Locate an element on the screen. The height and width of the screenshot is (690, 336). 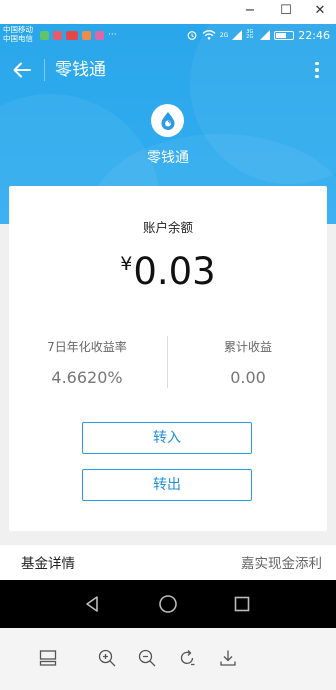
arrow-left-icon is located at coordinates (22, 70).